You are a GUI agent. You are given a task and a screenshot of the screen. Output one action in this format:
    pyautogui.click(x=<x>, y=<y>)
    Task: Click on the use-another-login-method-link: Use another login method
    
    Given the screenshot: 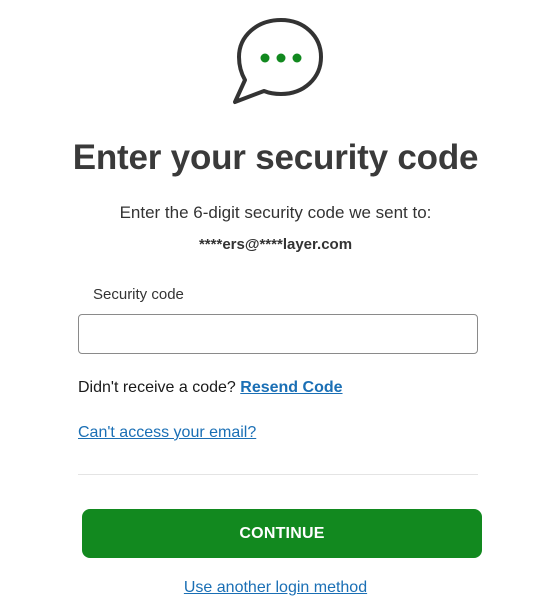 What is the action you would take?
    pyautogui.click(x=275, y=587)
    